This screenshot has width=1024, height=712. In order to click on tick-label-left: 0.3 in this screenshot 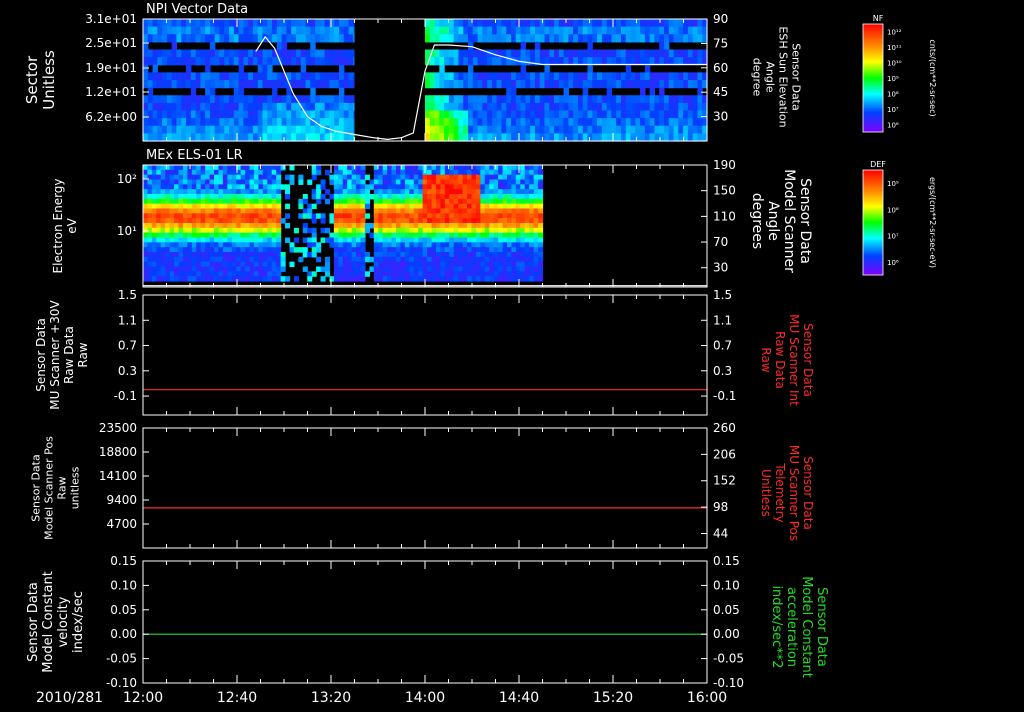, I will do `click(127, 371)`.